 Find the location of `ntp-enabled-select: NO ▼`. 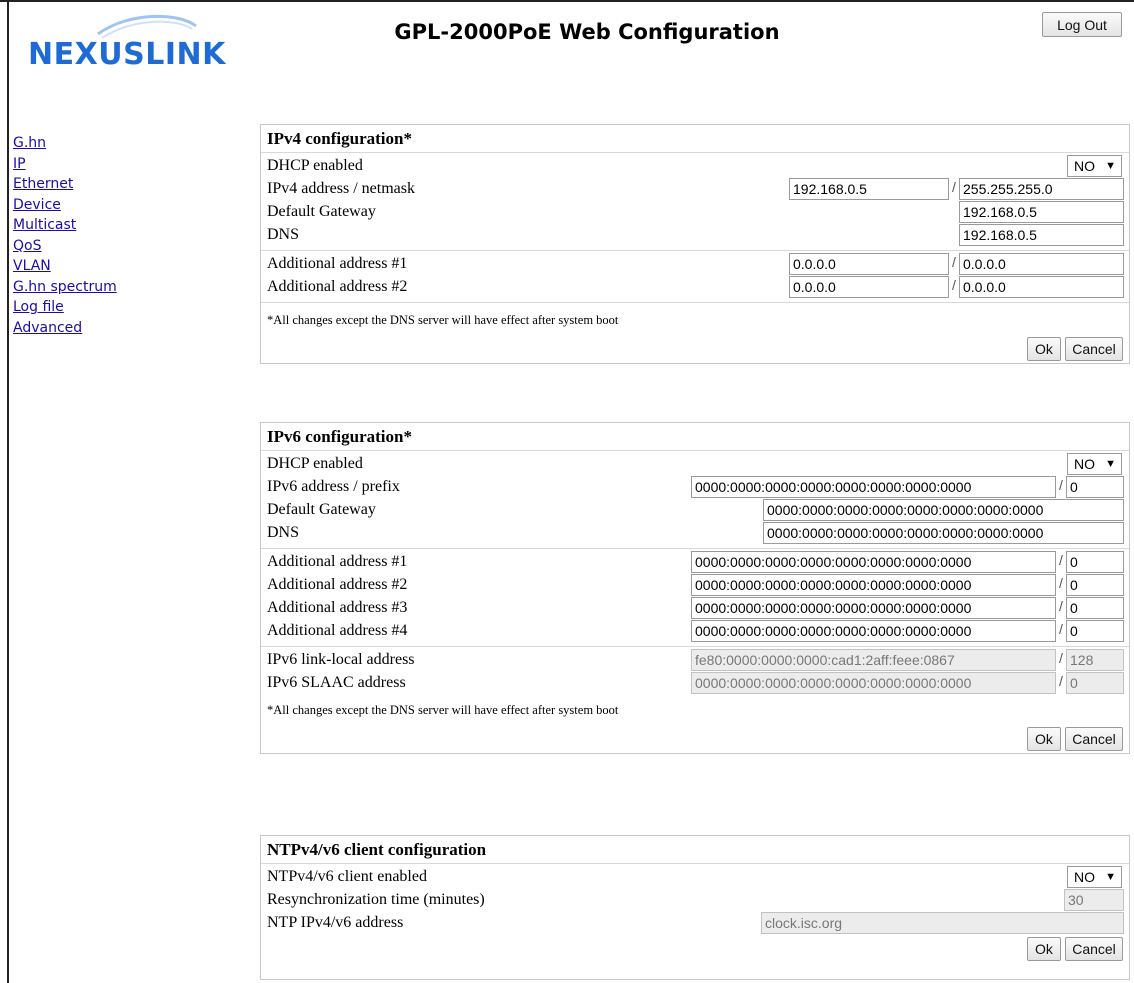

ntp-enabled-select: NO ▼ is located at coordinates (1094, 877).